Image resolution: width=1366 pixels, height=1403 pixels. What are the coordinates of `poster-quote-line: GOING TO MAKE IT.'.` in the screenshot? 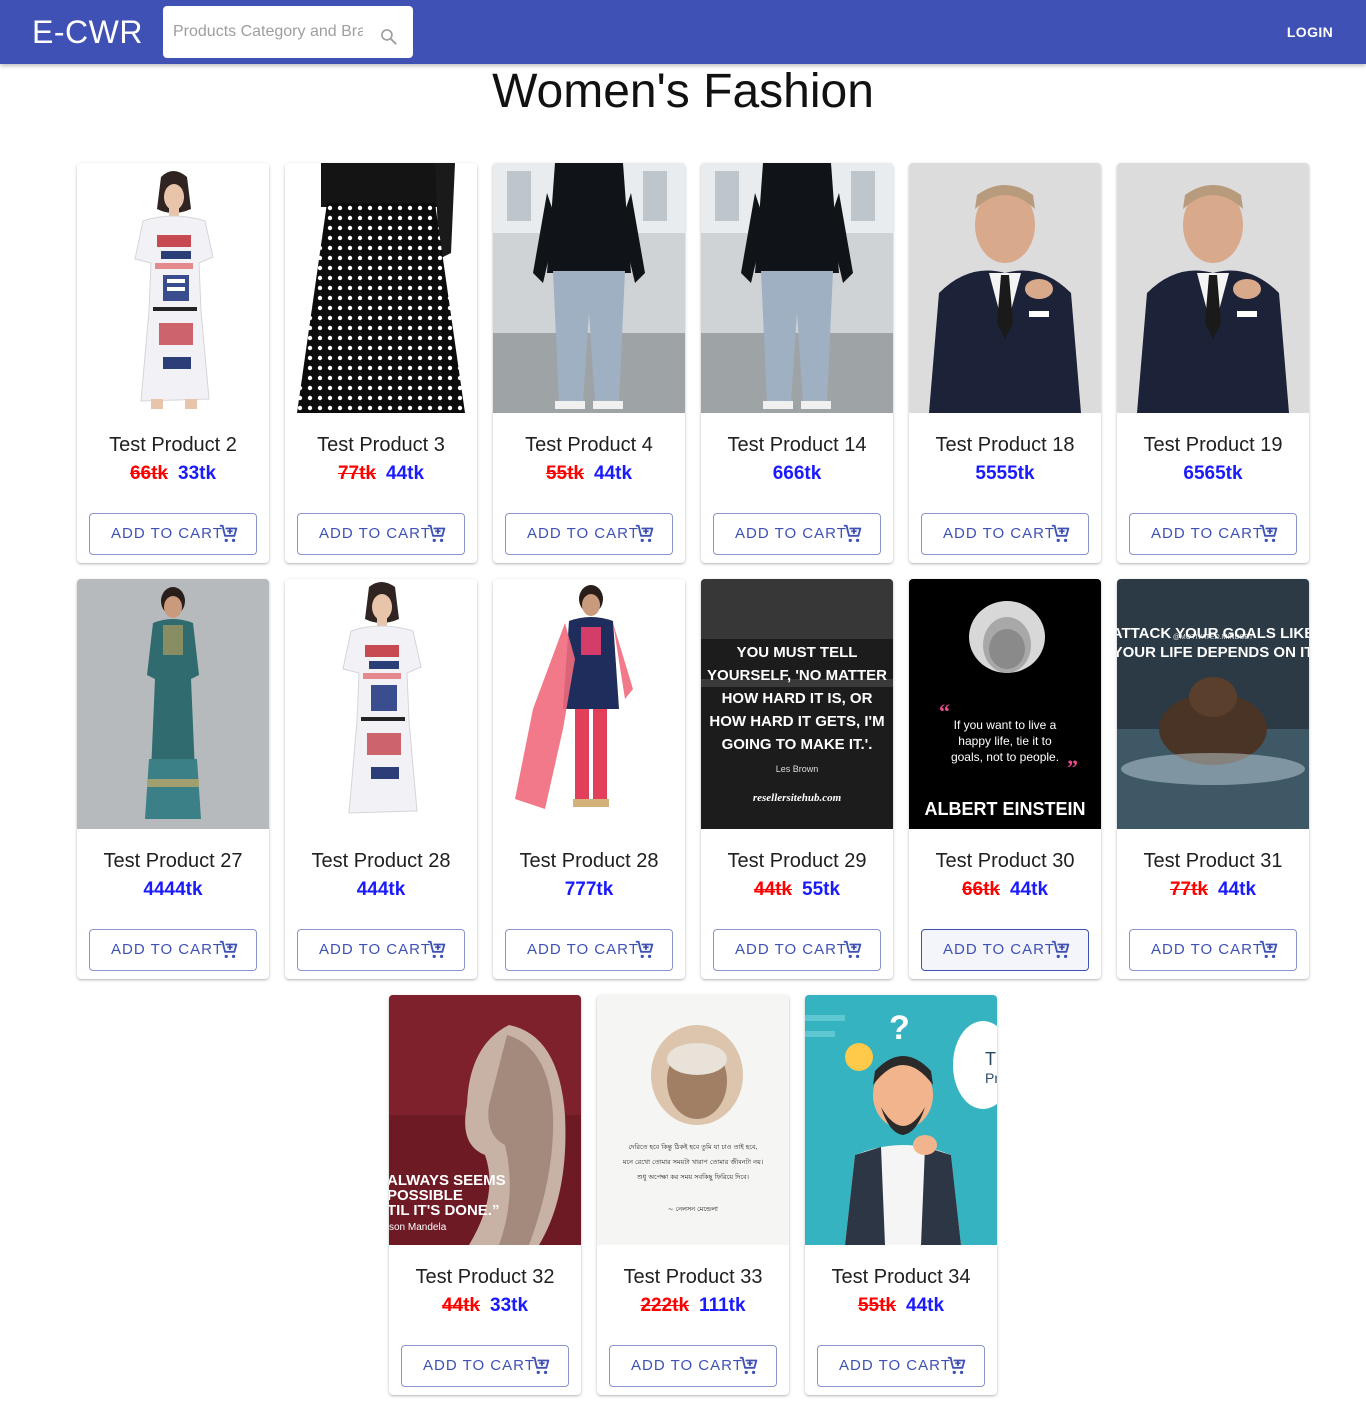 It's located at (797, 744).